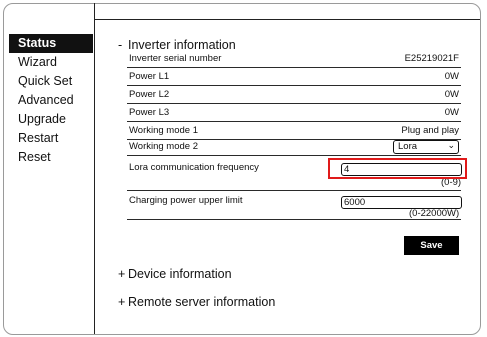  I want to click on nav-item-status: Status, so click(51, 43).